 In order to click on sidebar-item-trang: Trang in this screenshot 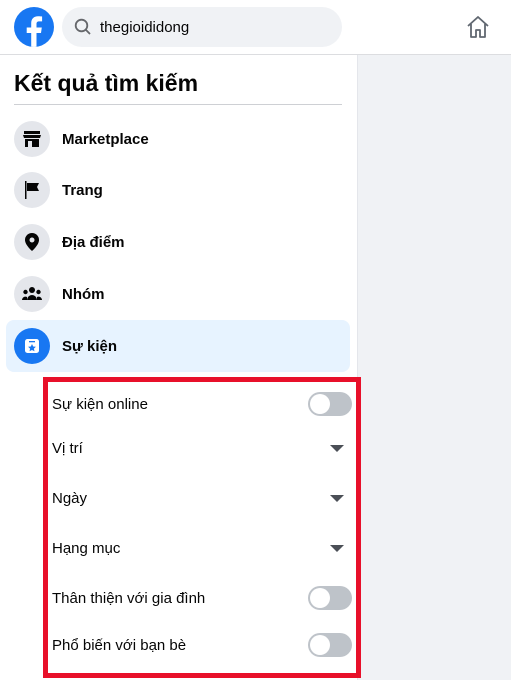, I will do `click(178, 190)`.